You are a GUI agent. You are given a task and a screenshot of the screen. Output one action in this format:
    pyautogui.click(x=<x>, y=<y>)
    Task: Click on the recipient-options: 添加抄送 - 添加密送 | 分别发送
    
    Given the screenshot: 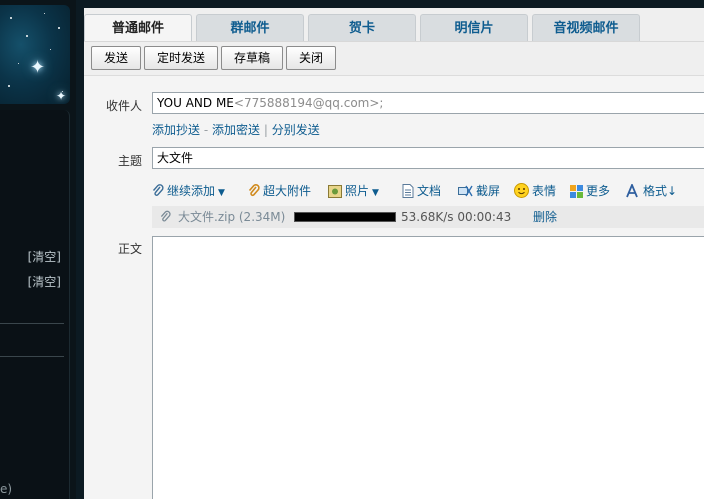 What is the action you would take?
    pyautogui.click(x=236, y=130)
    